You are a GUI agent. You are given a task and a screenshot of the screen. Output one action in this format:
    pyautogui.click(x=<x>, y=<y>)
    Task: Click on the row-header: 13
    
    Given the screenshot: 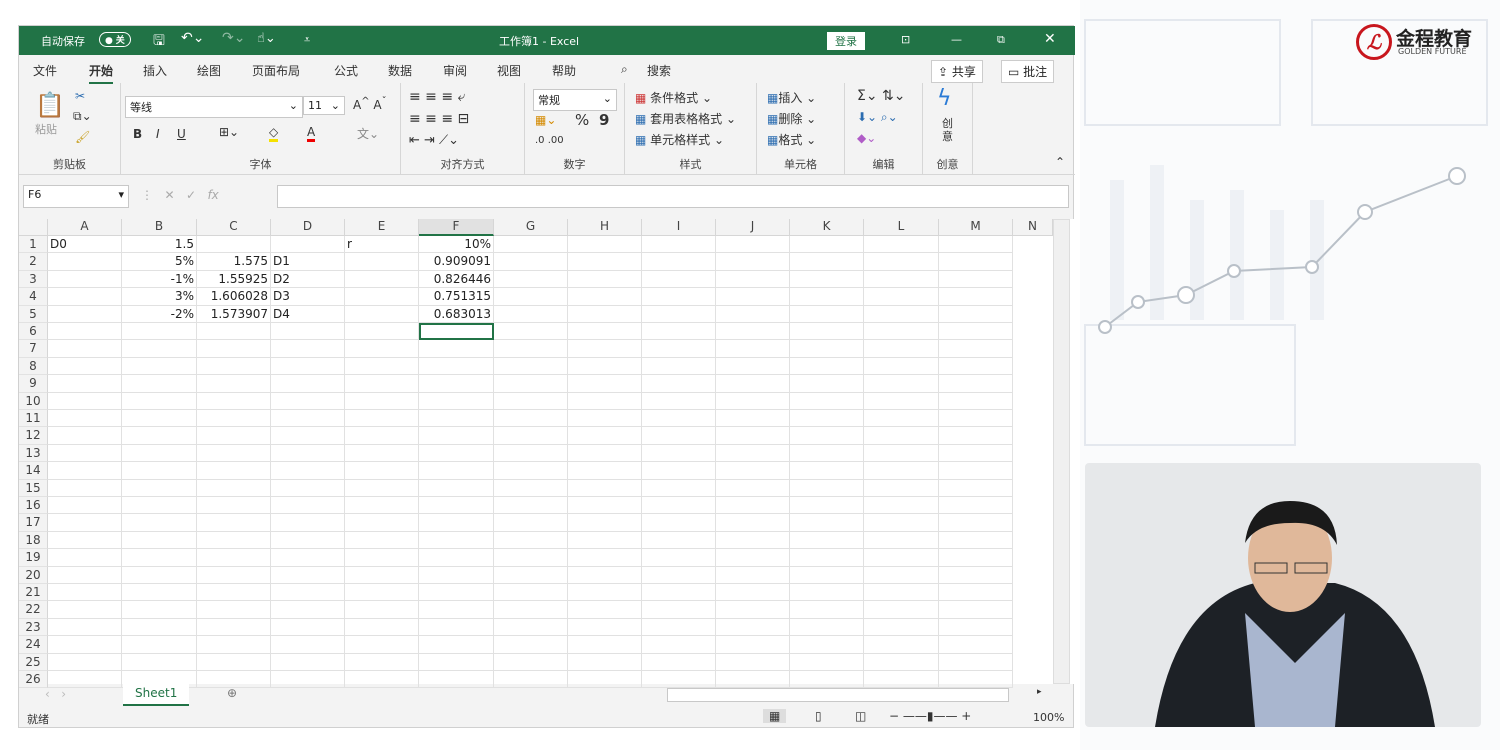 What is the action you would take?
    pyautogui.click(x=33, y=453)
    